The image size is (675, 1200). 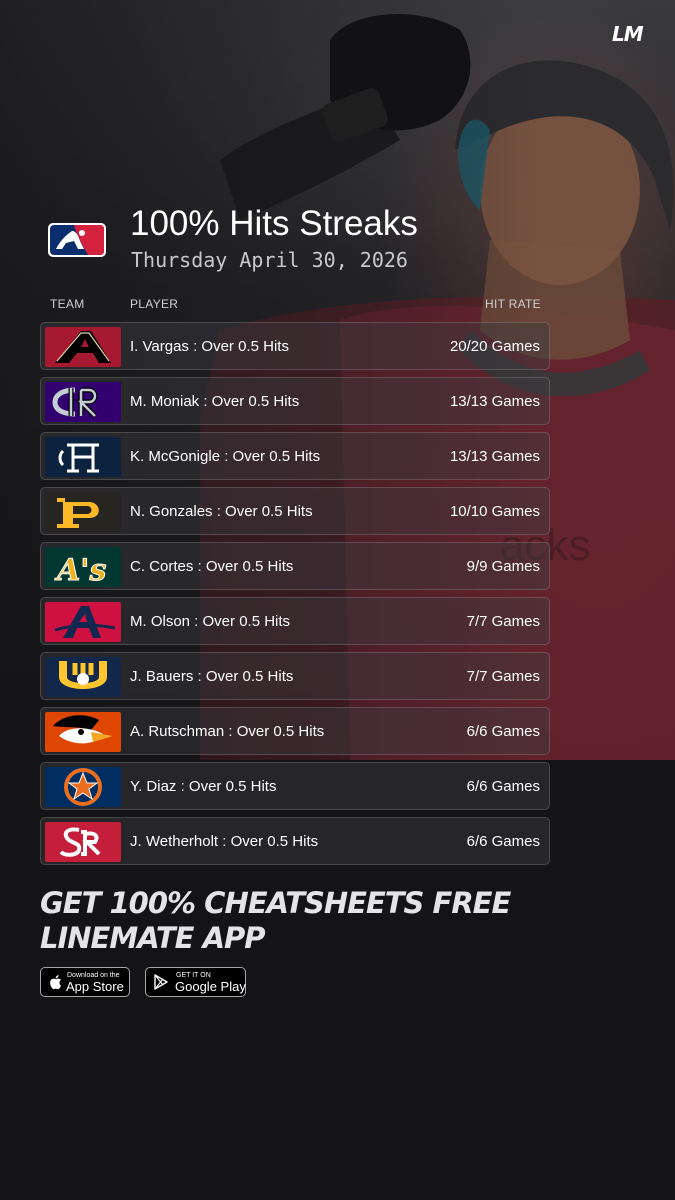 I want to click on streak-row: J. Bauers : Over 0.5 Hits 7/7 Games, so click(x=295, y=676).